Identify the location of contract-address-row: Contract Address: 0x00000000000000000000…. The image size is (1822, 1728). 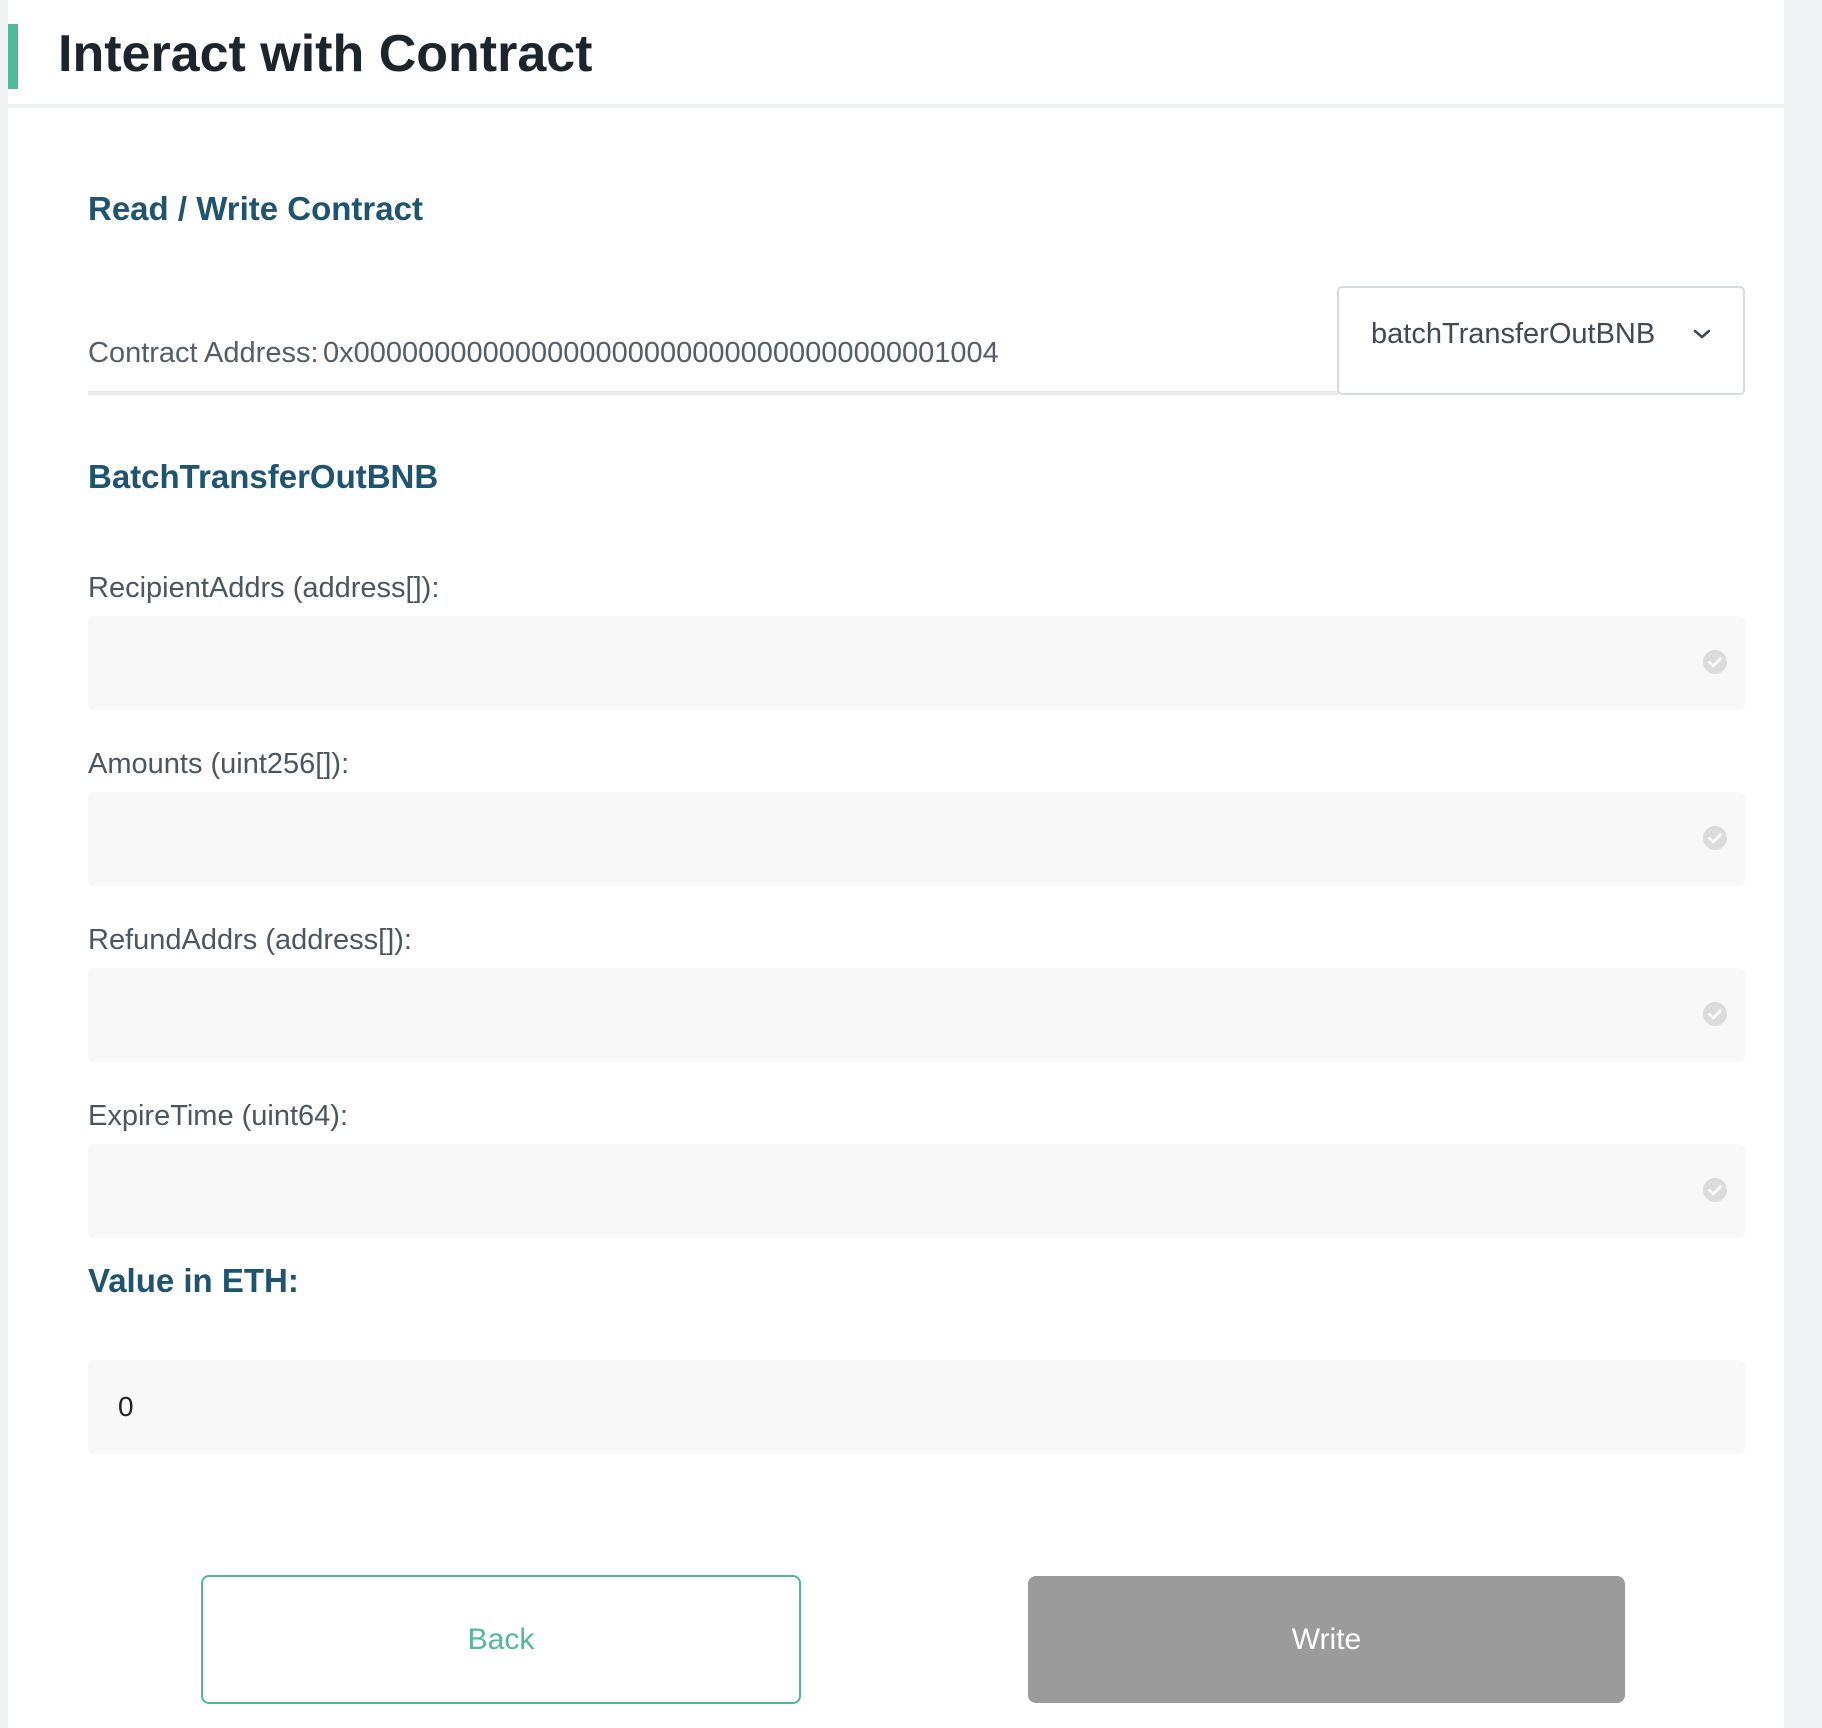
(713, 360).